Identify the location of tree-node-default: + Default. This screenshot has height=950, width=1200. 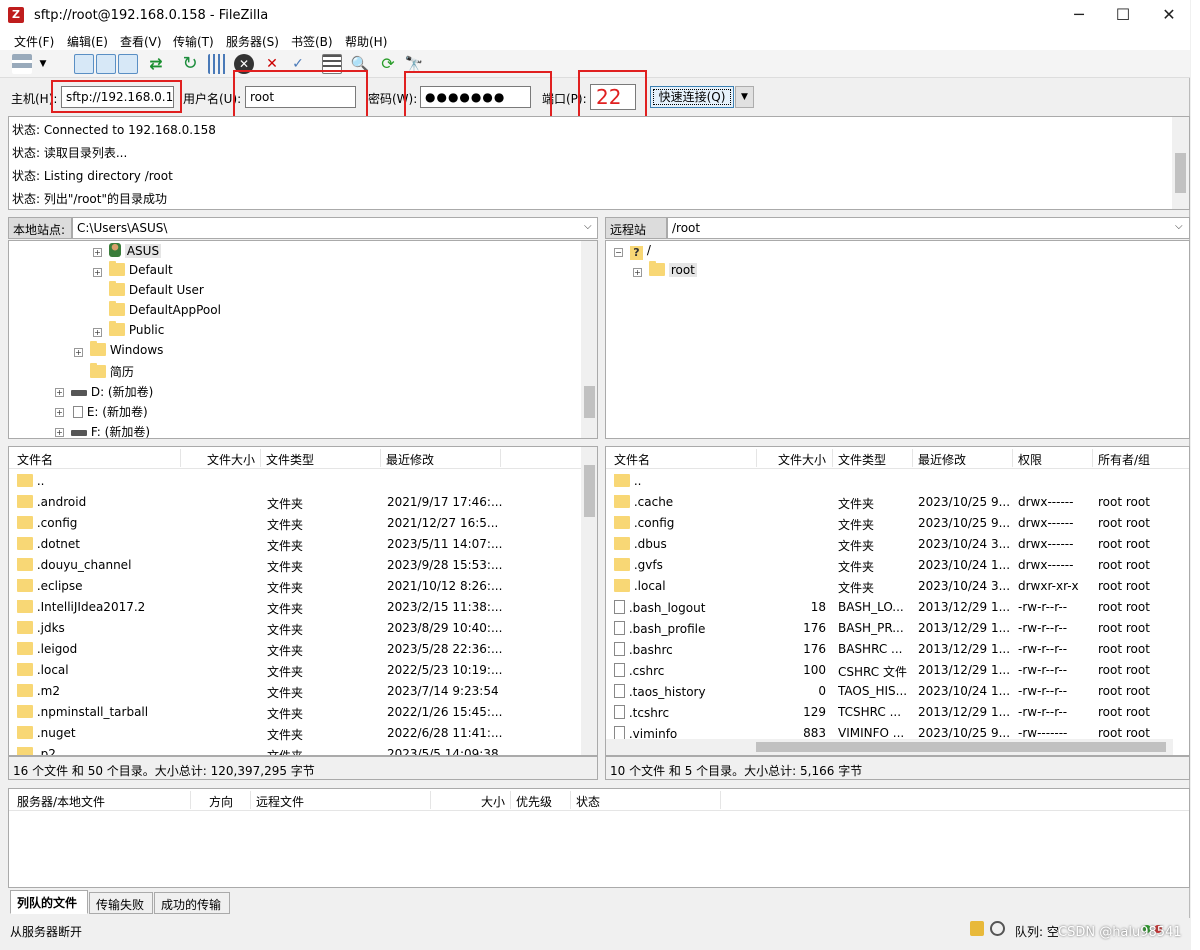
(133, 272).